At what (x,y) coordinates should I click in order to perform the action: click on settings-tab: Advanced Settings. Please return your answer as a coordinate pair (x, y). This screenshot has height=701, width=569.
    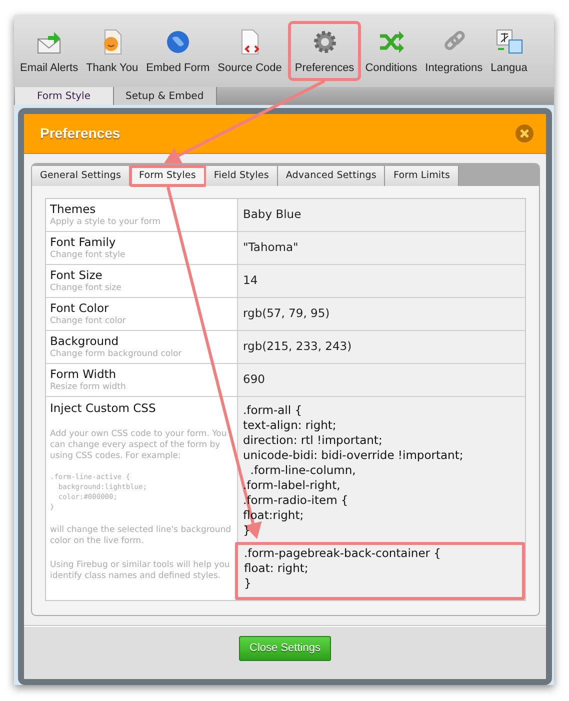
    Looking at the image, I should click on (332, 176).